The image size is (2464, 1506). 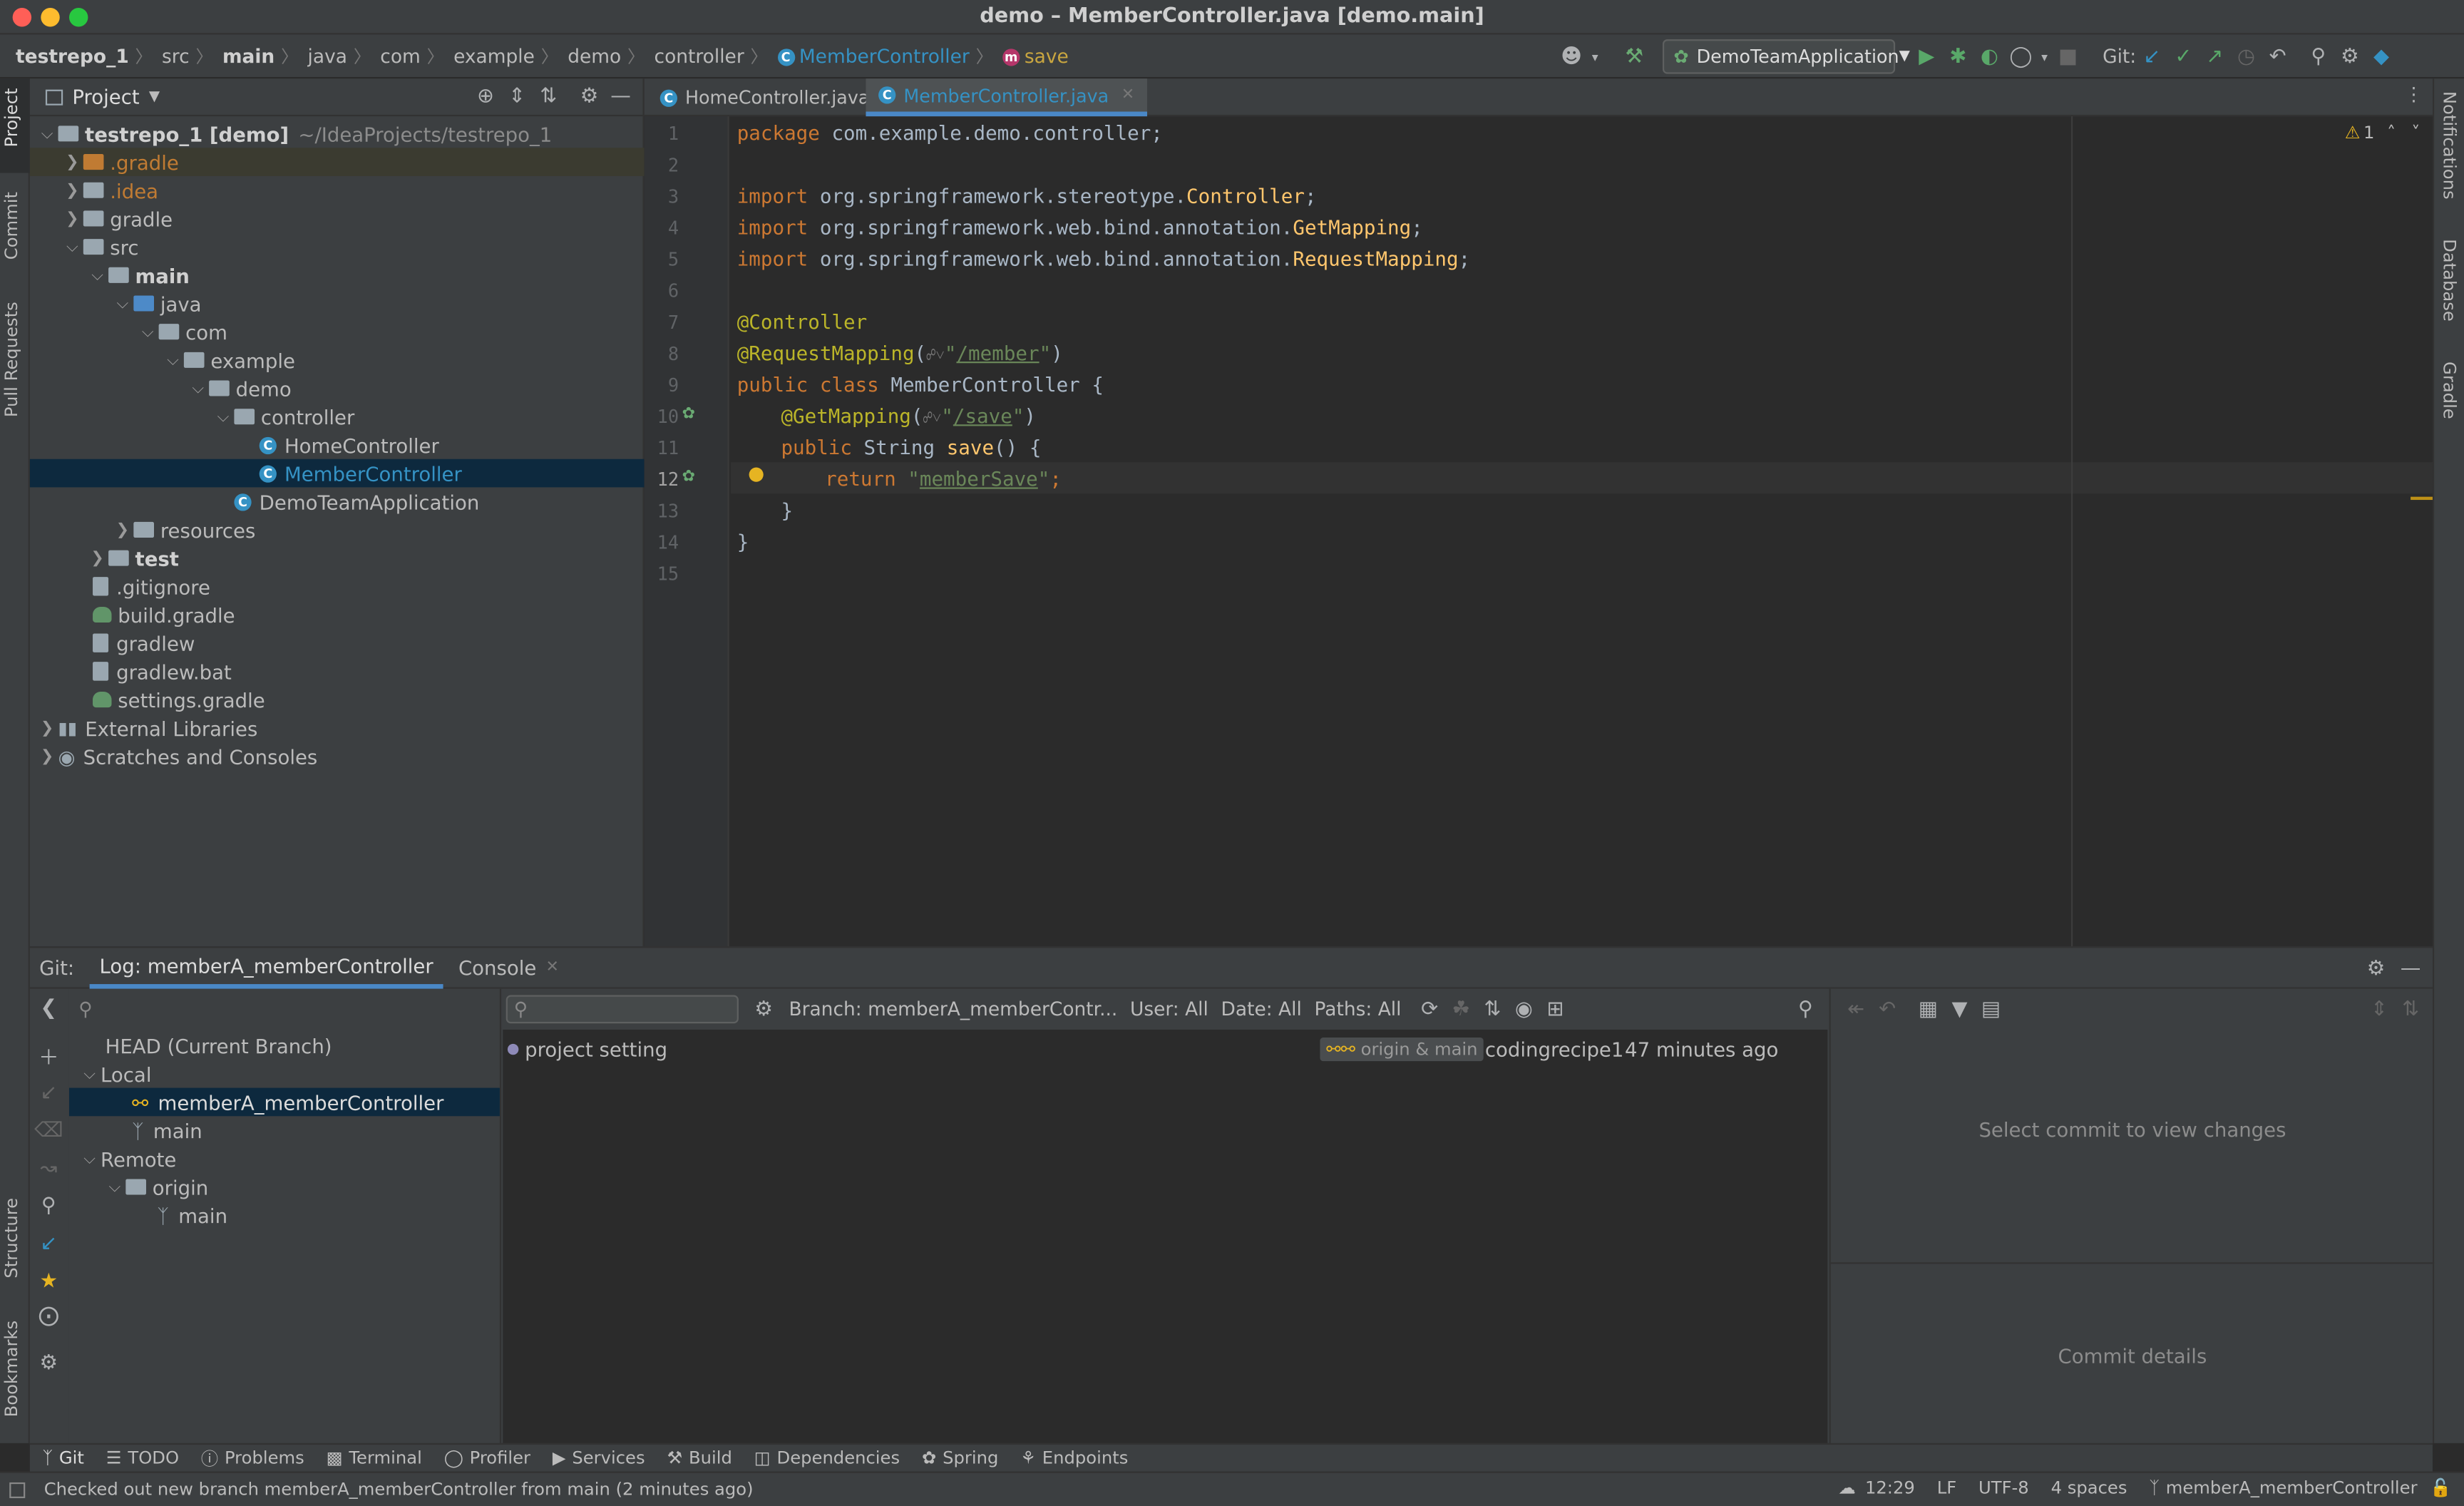 I want to click on tool-profiler: ◯ Profiler, so click(x=487, y=1458).